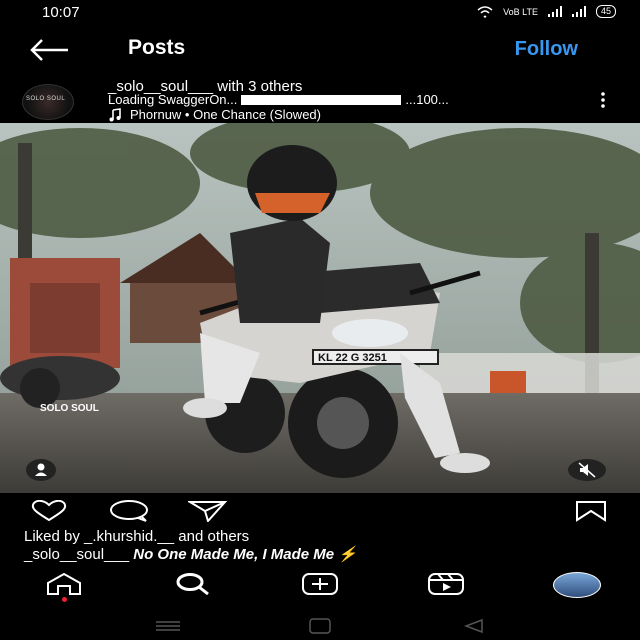 The width and height of the screenshot is (640, 640). I want to click on liked-by-text: Liked by _.khurshid.__ and others, so click(136, 536).